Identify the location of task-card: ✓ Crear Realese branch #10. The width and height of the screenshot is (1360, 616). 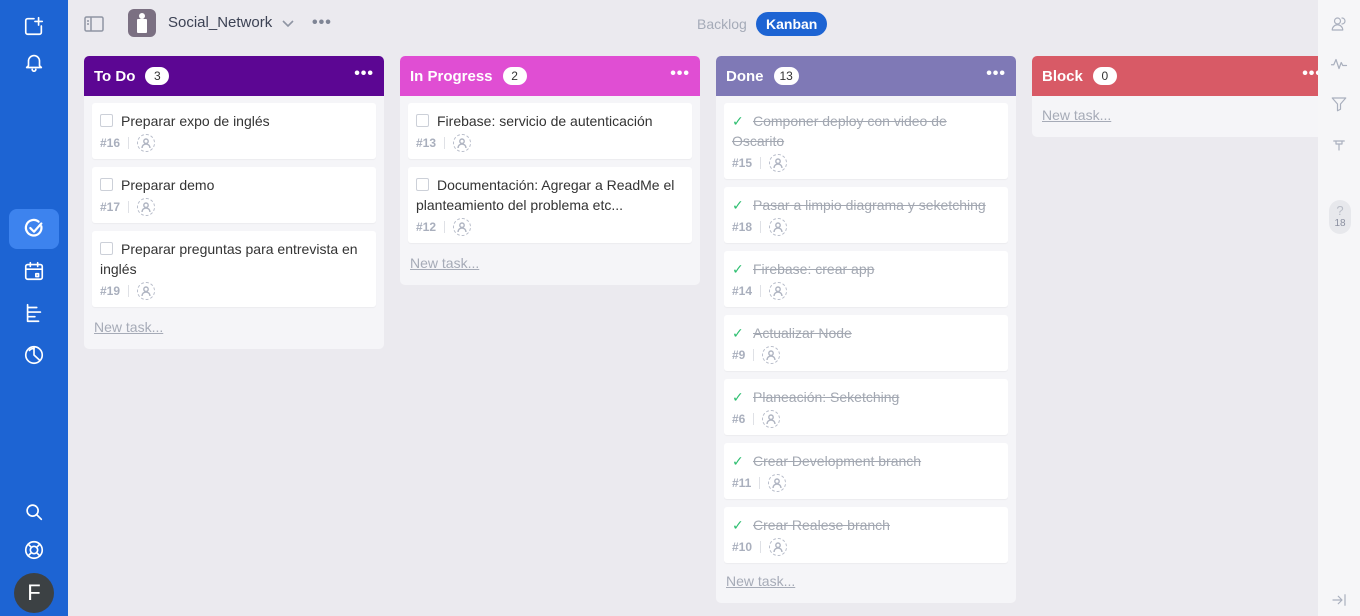
(866, 535).